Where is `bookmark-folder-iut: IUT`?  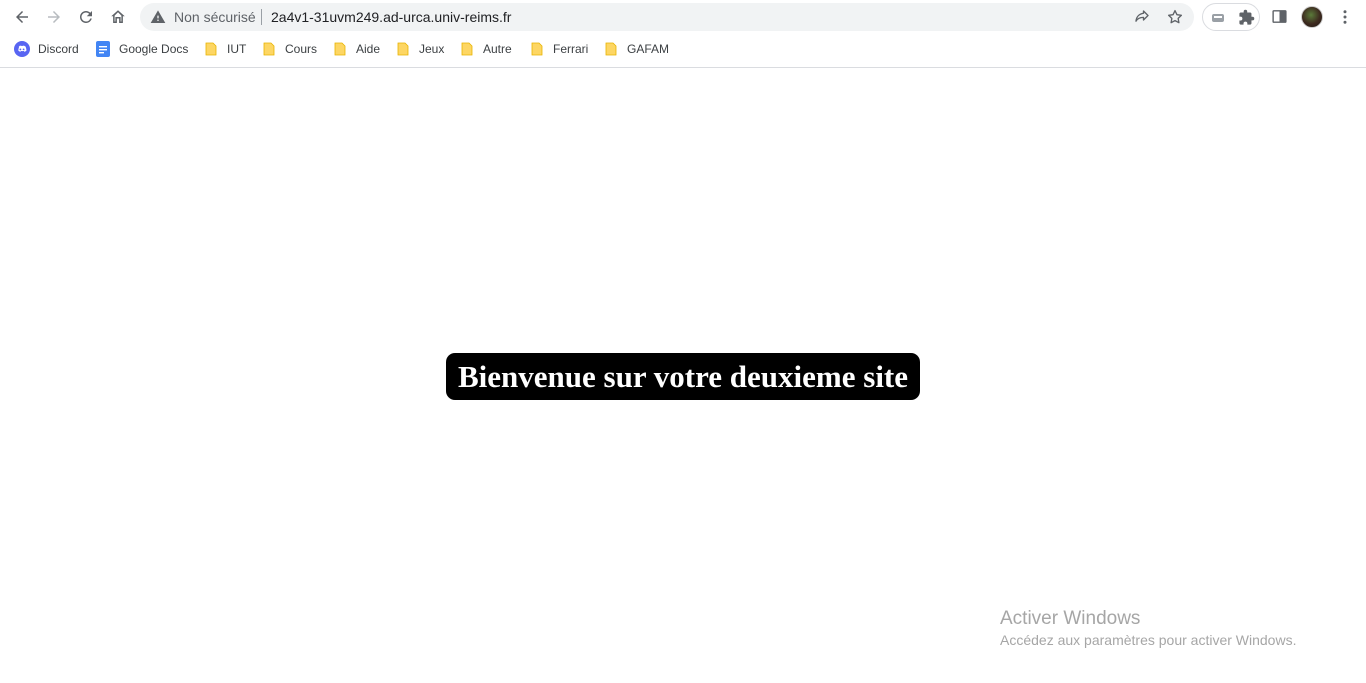
bookmark-folder-iut: IUT is located at coordinates (224, 49).